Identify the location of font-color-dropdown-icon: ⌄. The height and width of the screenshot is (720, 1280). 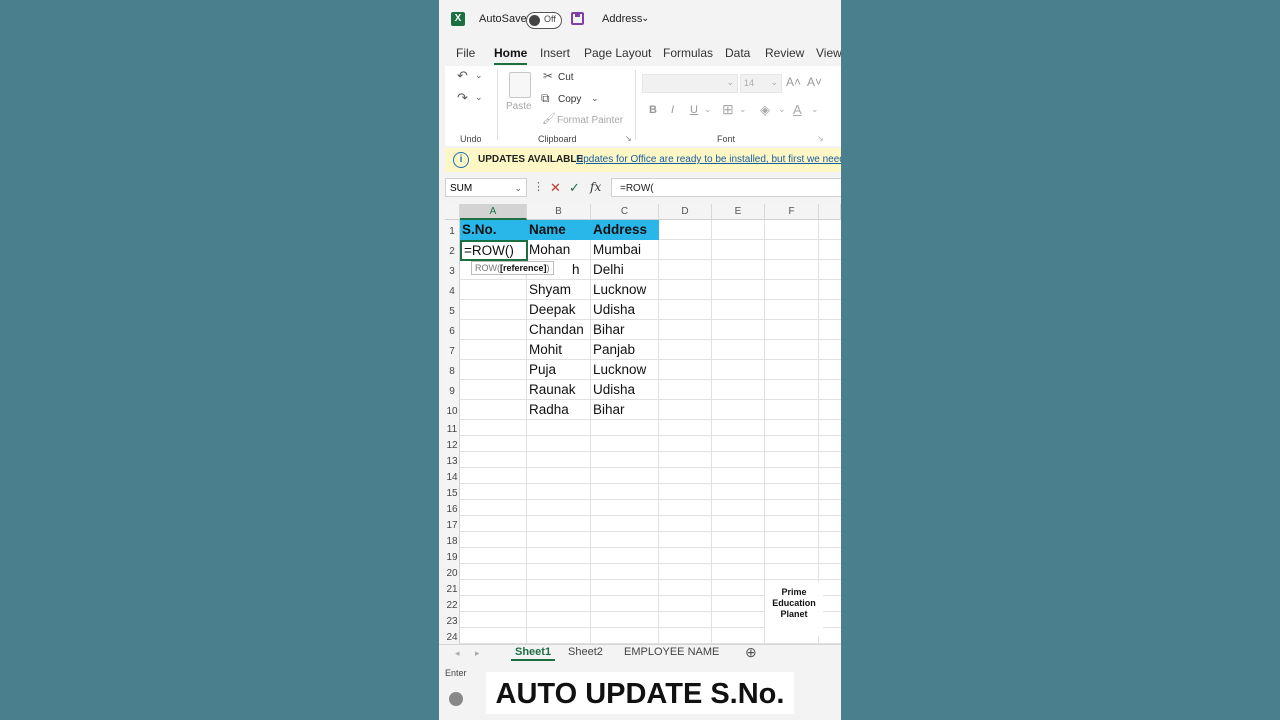
(815, 109).